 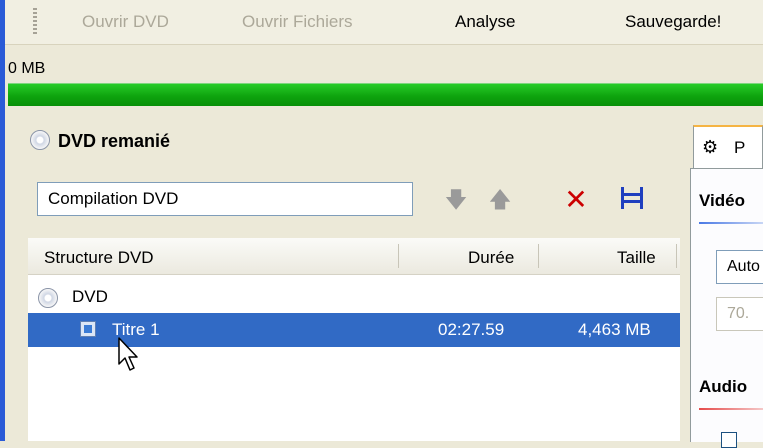 I want to click on delete-icon: ✕, so click(x=576, y=200).